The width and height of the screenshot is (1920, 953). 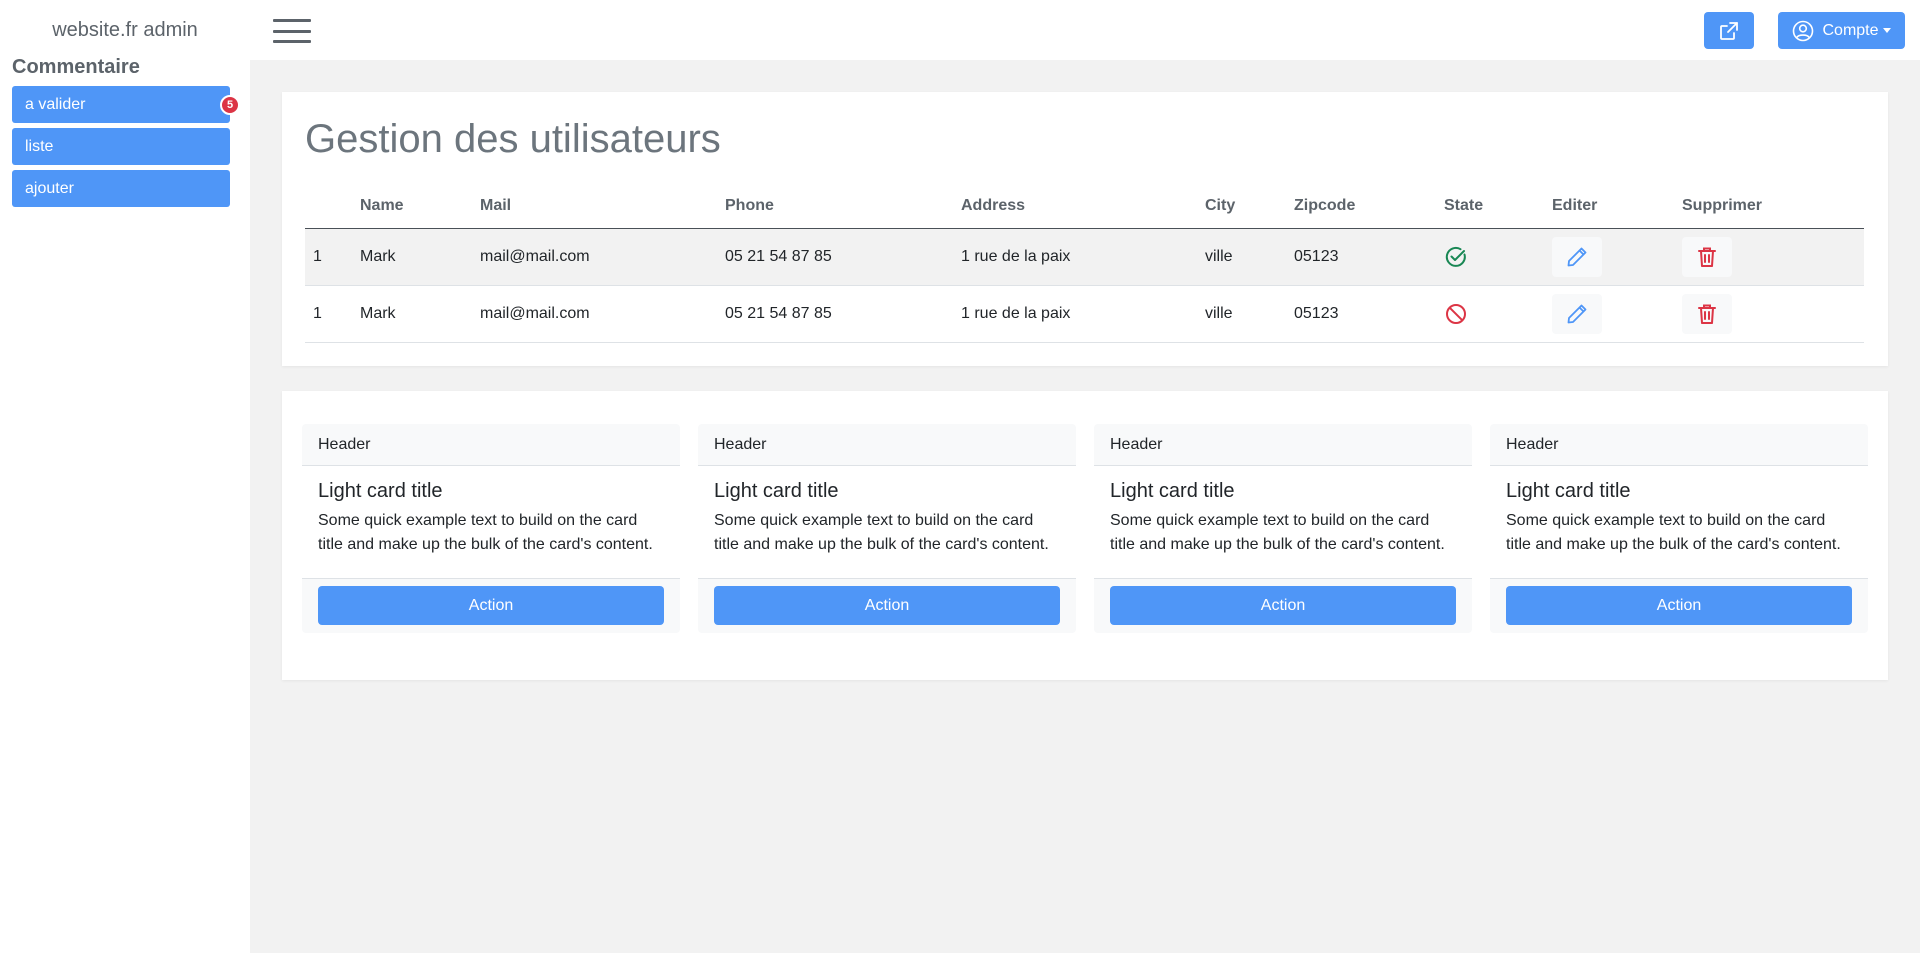 I want to click on notification-badge: 5, so click(x=230, y=105).